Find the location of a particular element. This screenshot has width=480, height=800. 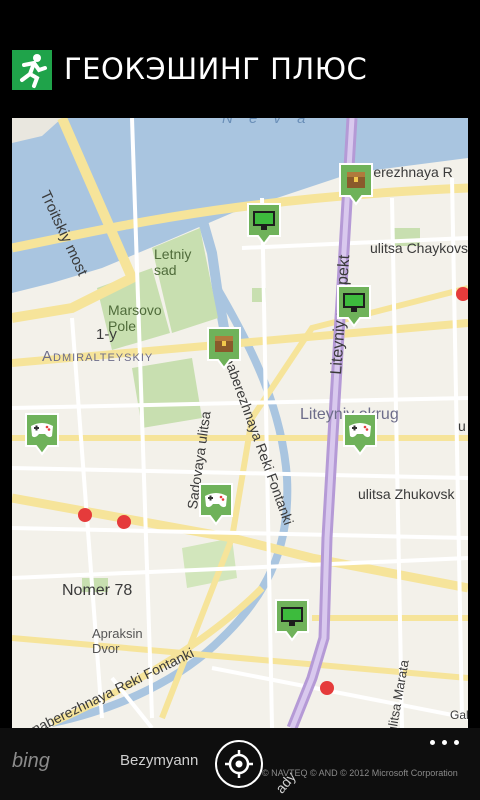

river-label: N e v a is located at coordinates (267, 122).